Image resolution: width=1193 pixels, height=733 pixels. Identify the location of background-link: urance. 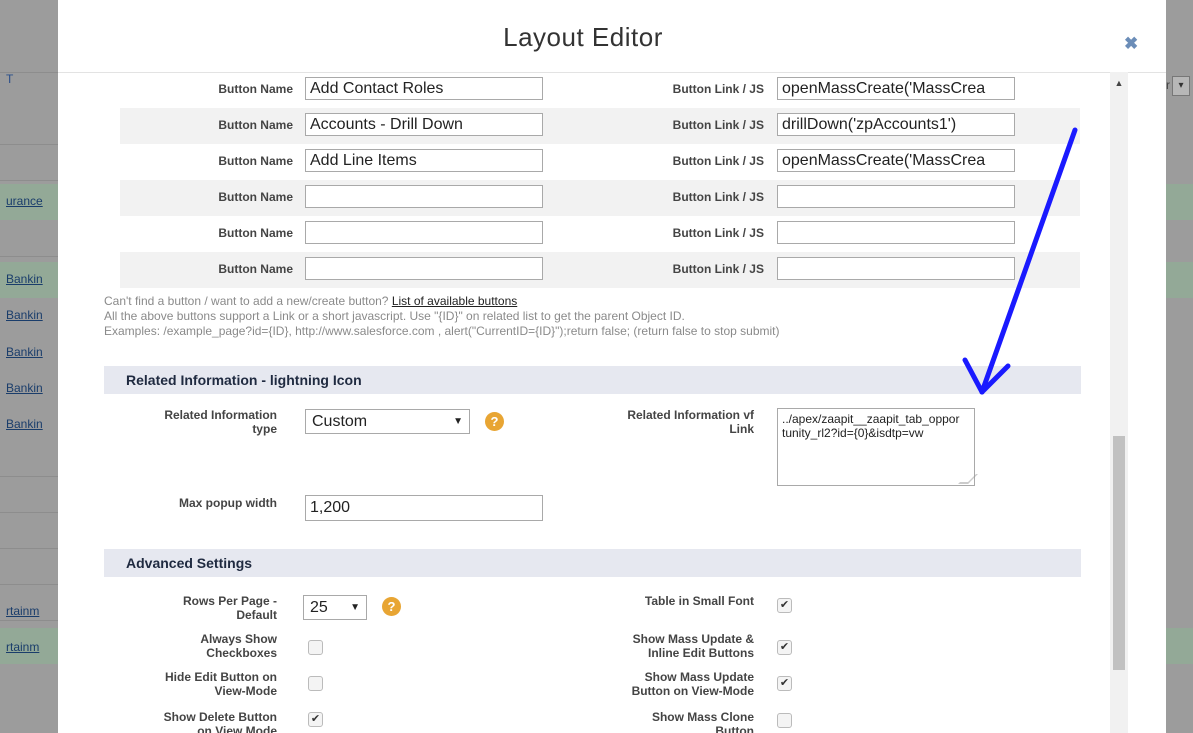
(32, 201).